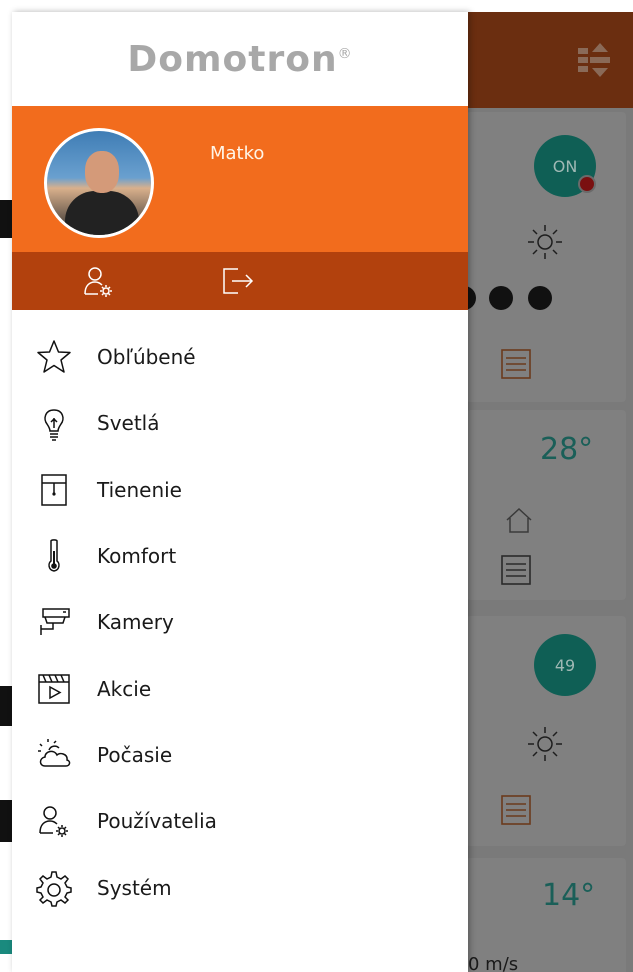 This screenshot has height=972, width=633. I want to click on logo-bar: Domotron®, so click(240, 59).